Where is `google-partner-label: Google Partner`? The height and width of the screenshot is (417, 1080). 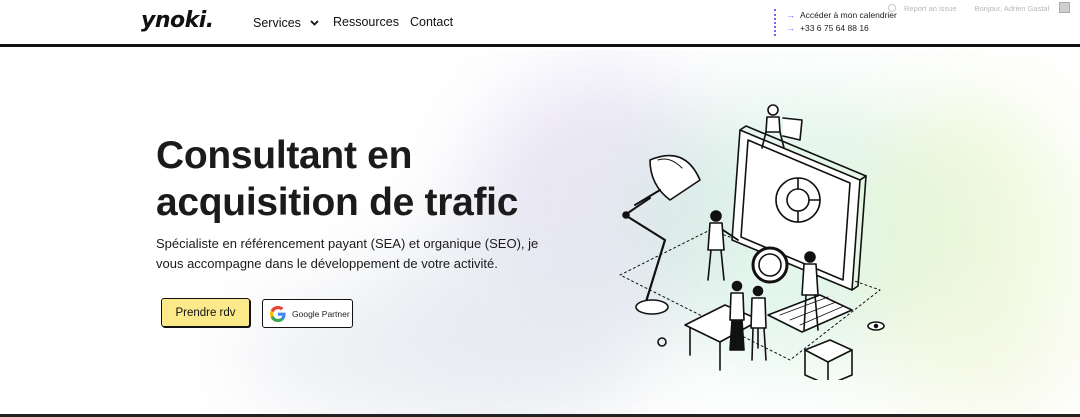
google-partner-label: Google Partner is located at coordinates (321, 313).